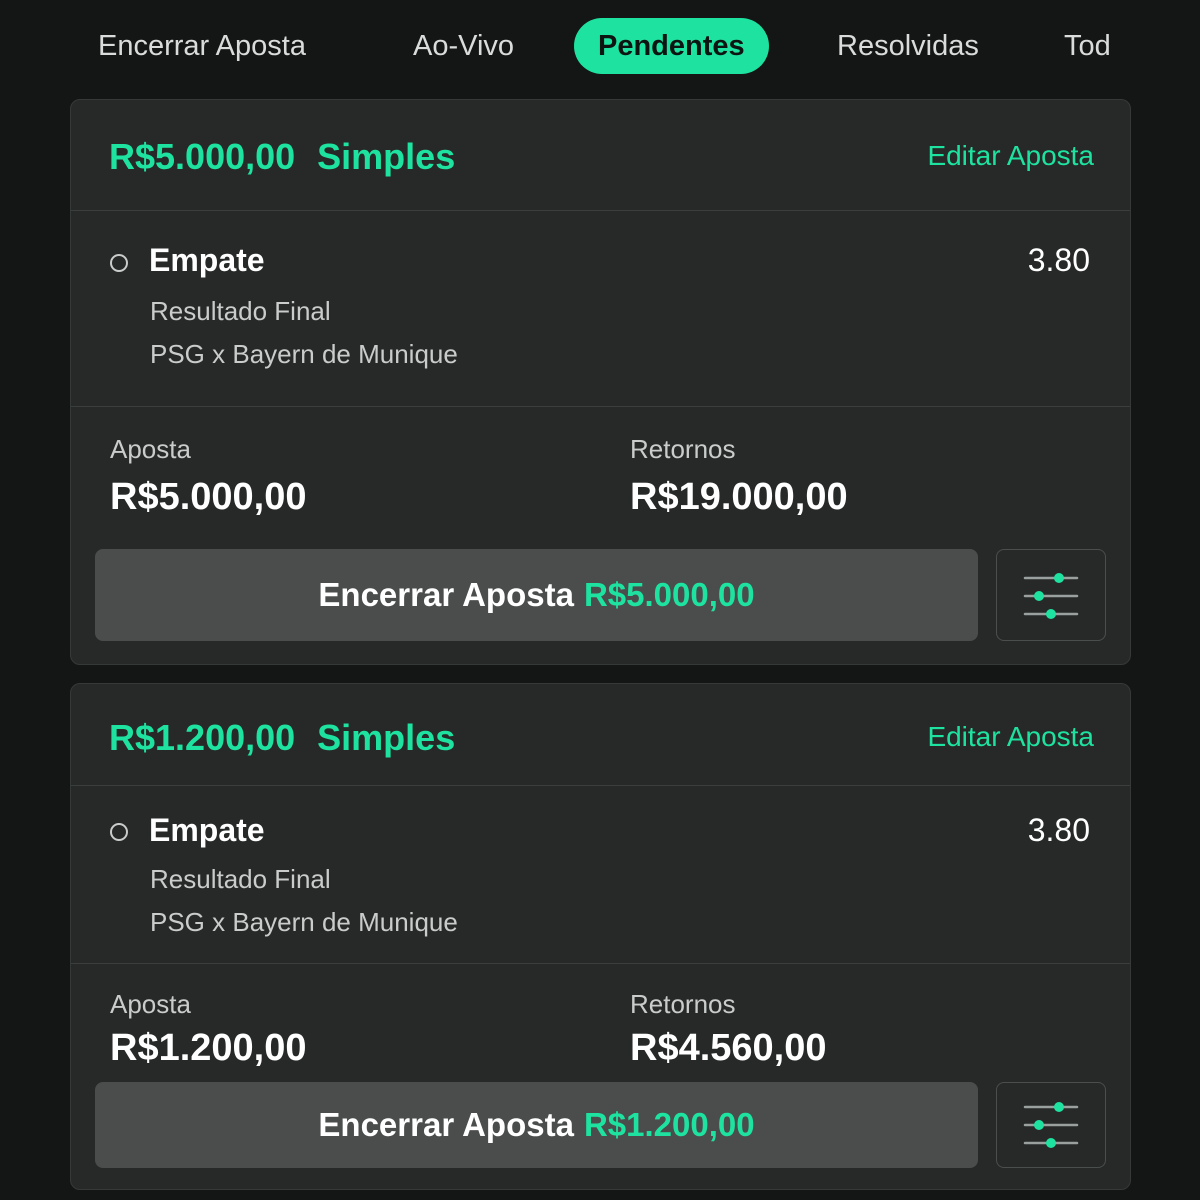  Describe the element at coordinates (739, 497) in the screenshot. I see `returns-value: R$19.000,00` at that location.